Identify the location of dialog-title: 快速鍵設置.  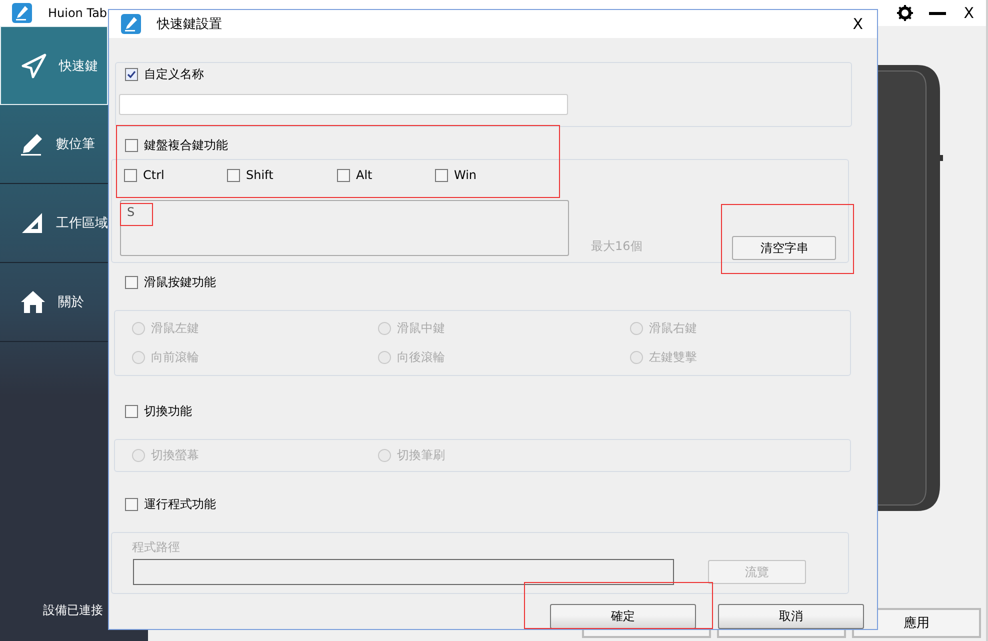
(190, 24).